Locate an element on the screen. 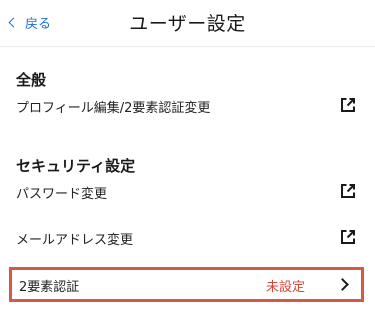 The width and height of the screenshot is (375, 320). two-factor-auth-label: 2要素認証 is located at coordinates (49, 287).